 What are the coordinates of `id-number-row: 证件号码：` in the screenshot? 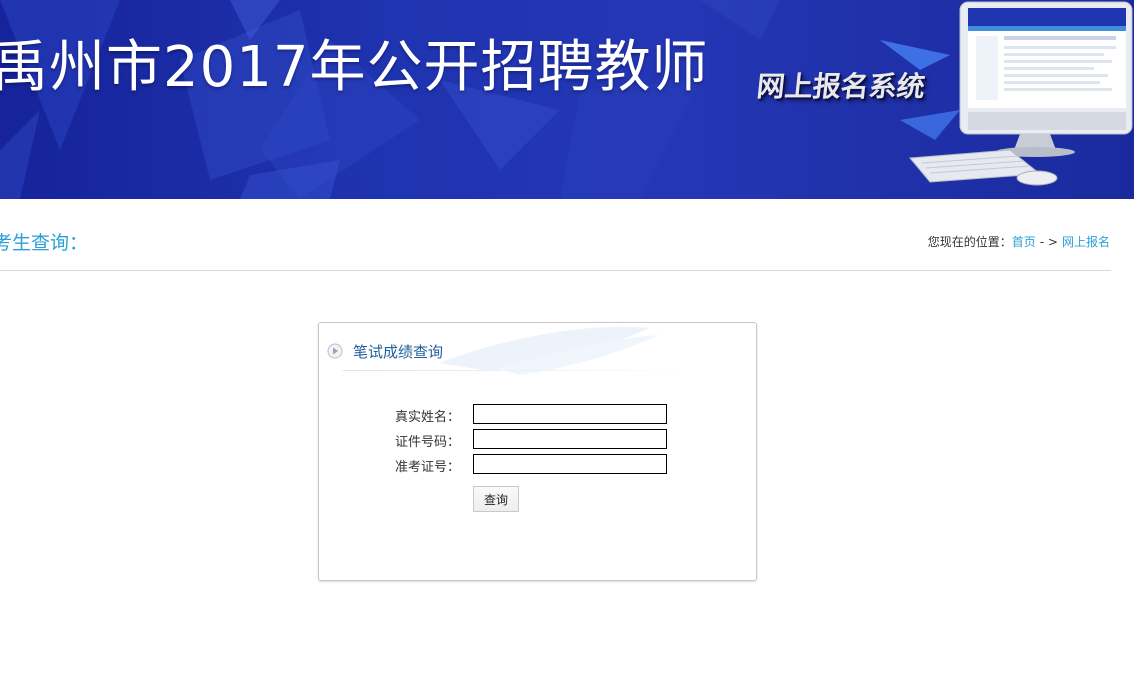 It's located at (537, 440).